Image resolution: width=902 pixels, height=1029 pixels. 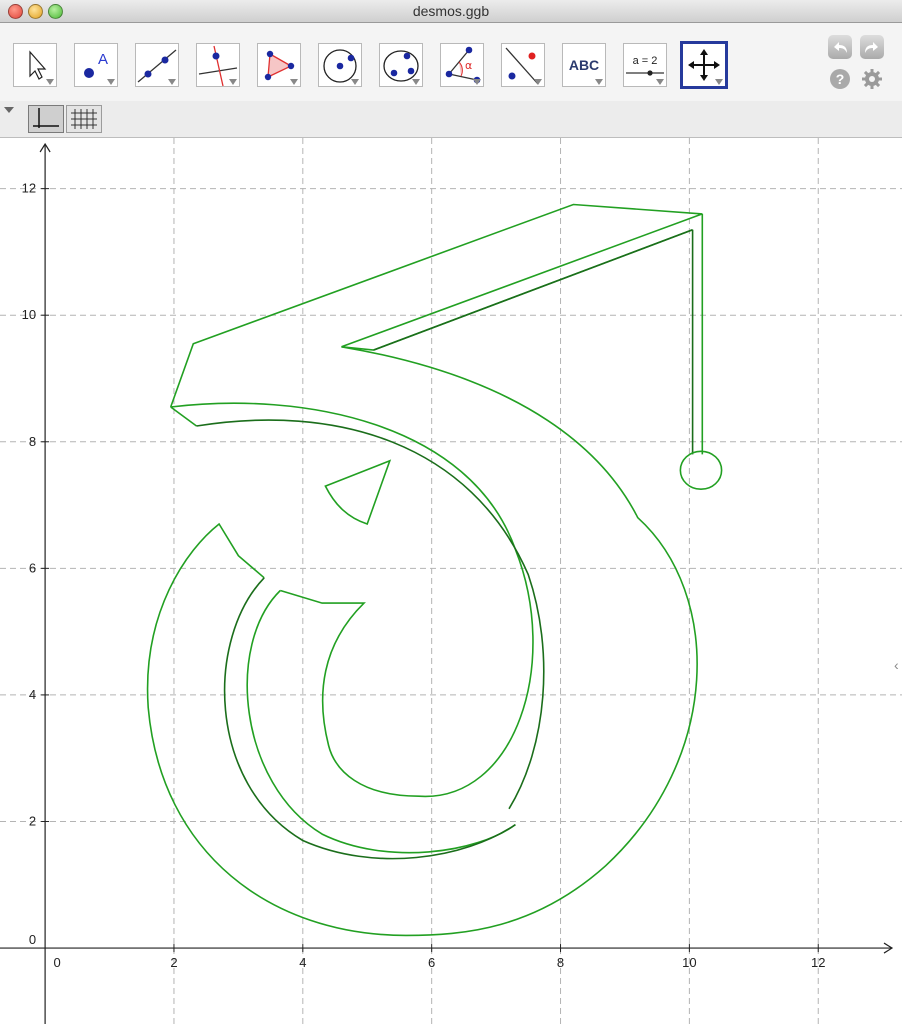 I want to click on point-label-text: A, so click(x=103, y=59).